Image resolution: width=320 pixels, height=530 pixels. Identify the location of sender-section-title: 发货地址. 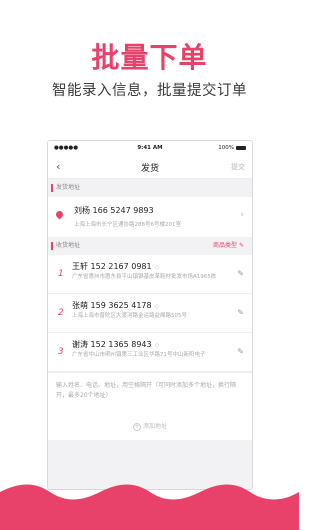
(68, 187).